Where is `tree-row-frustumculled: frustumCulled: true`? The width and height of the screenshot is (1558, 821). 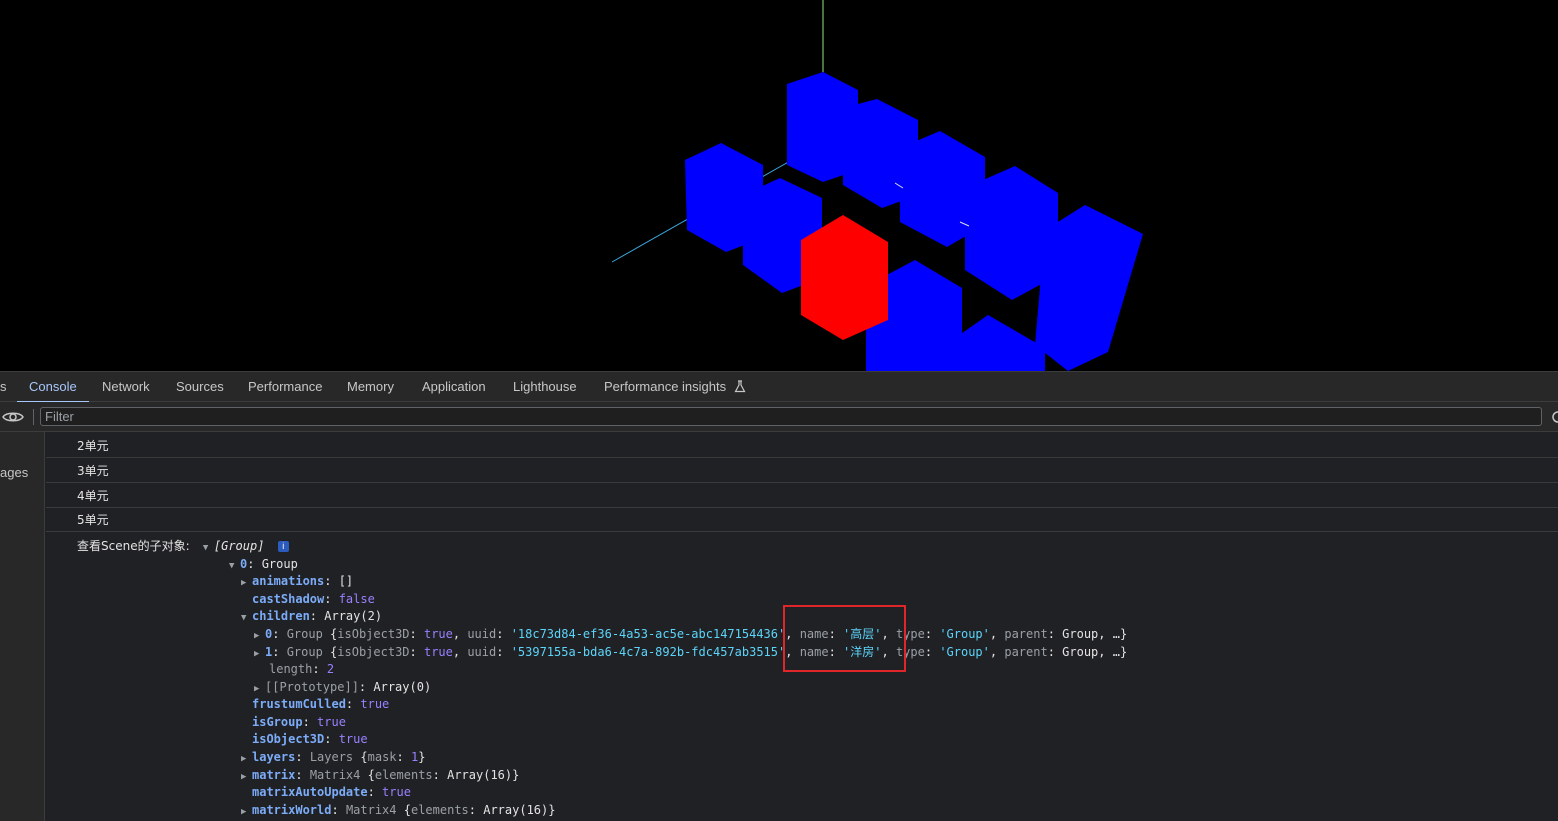 tree-row-frustumculled: frustumCulled: true is located at coordinates (321, 704).